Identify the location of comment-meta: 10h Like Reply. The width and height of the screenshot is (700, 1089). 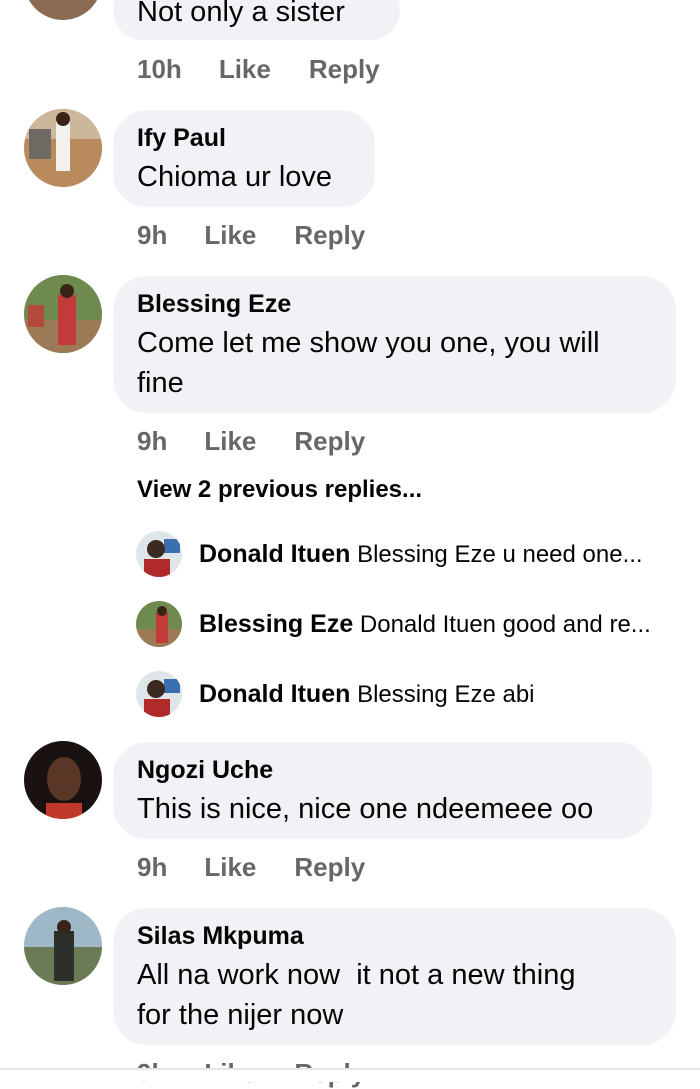
(258, 69).